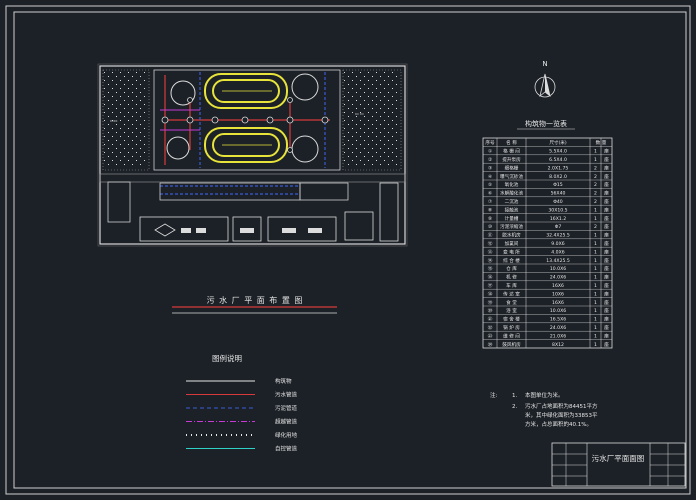  What do you see at coordinates (557, 244) in the screenshot?
I see `table-cell: 9.0X6` at bounding box center [557, 244].